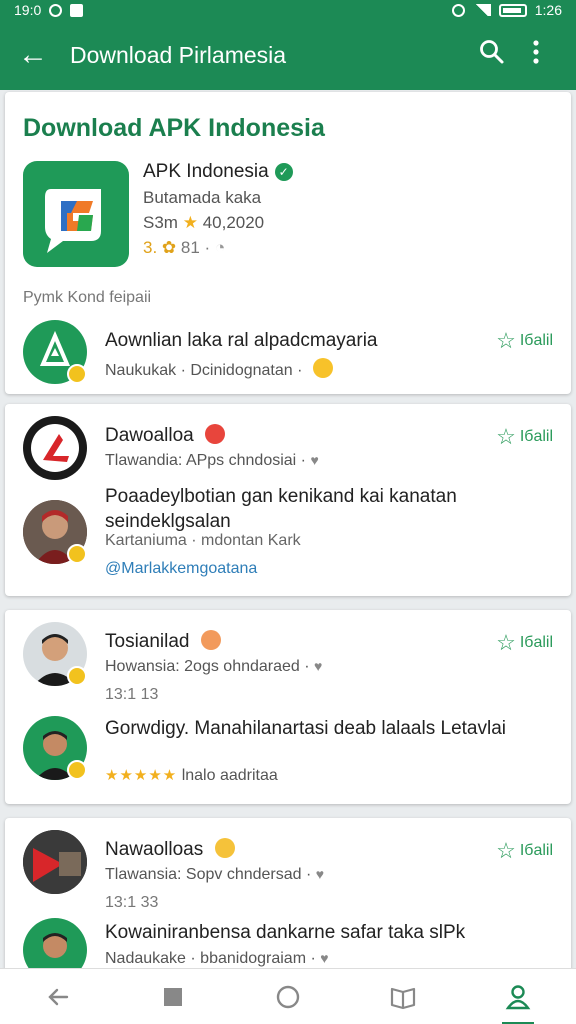 The width and height of the screenshot is (576, 1024). I want to click on post-title-text: Tosianilad, so click(147, 641).